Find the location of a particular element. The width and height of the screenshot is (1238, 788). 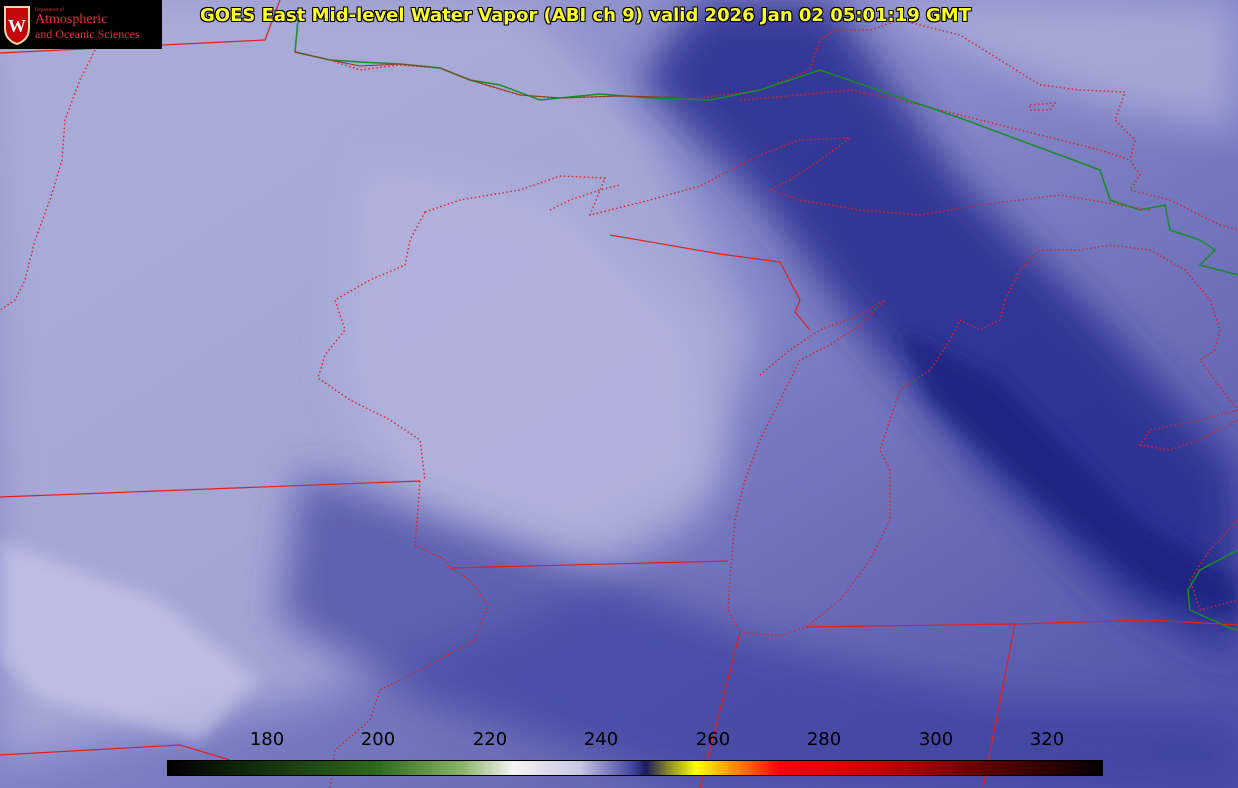

colorbar-tick-label: 180 is located at coordinates (267, 739).